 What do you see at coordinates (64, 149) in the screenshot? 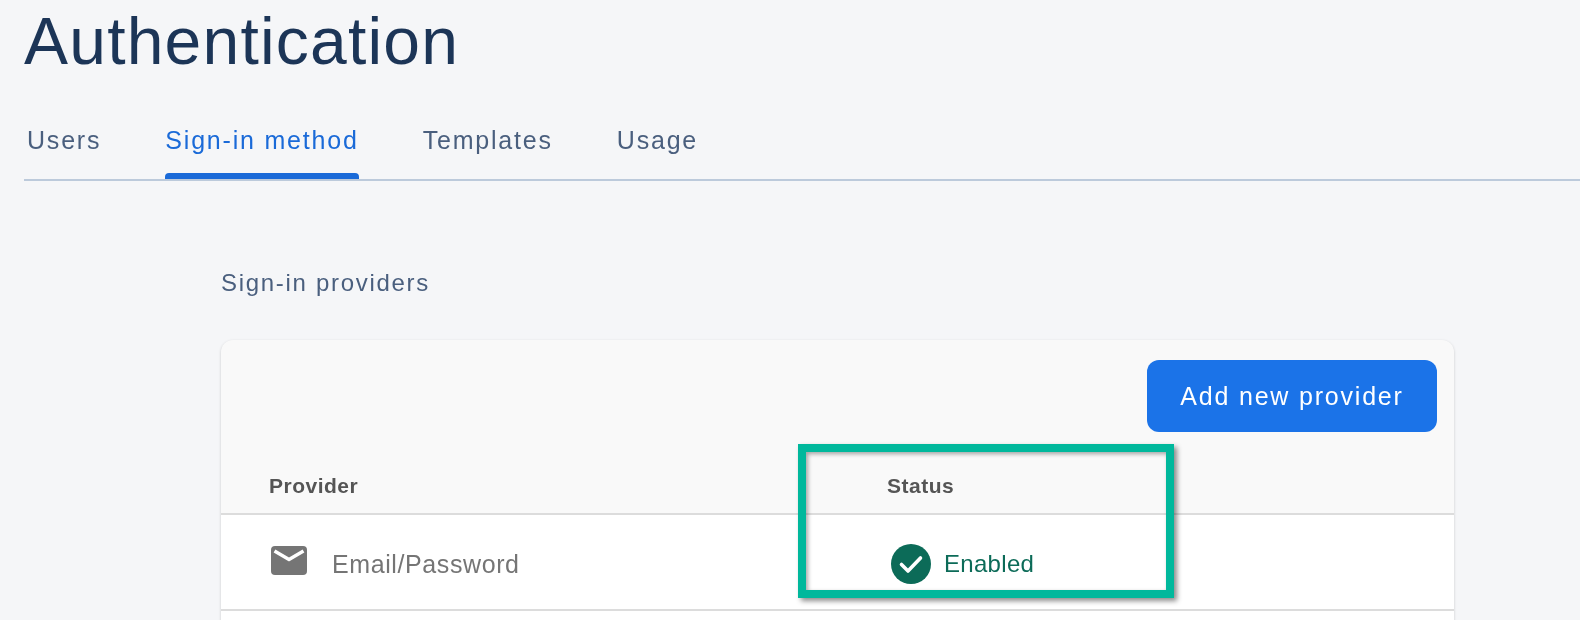
I see `tab: Users` at bounding box center [64, 149].